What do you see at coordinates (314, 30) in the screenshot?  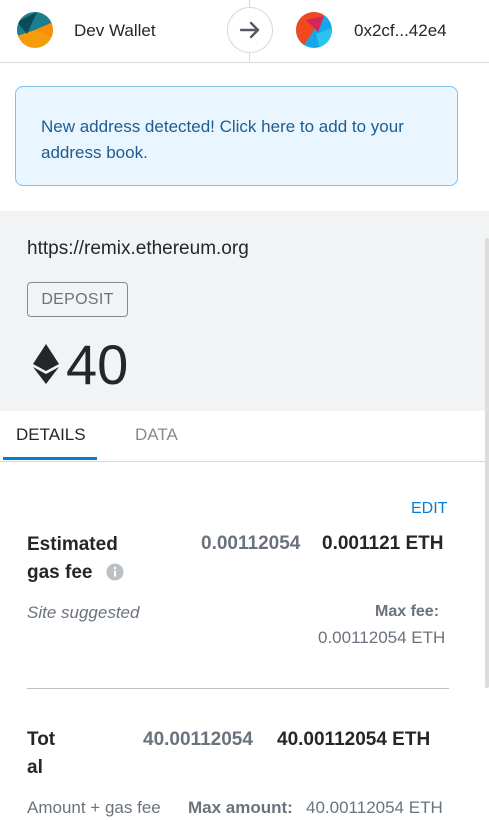 I see `to-account-avatar` at bounding box center [314, 30].